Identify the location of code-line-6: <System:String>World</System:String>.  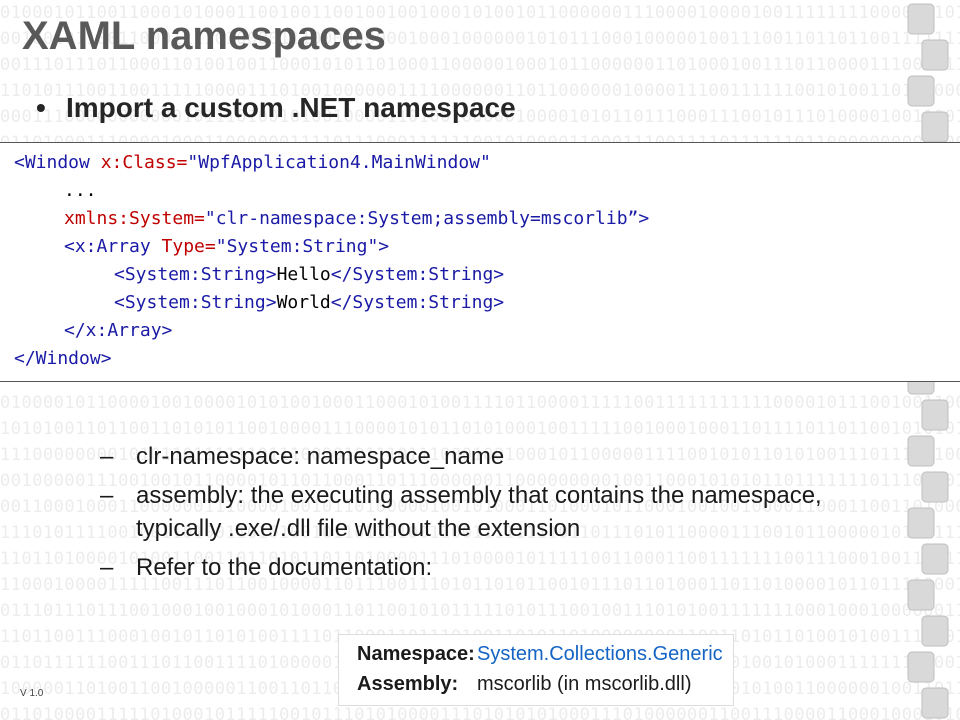
(309, 302).